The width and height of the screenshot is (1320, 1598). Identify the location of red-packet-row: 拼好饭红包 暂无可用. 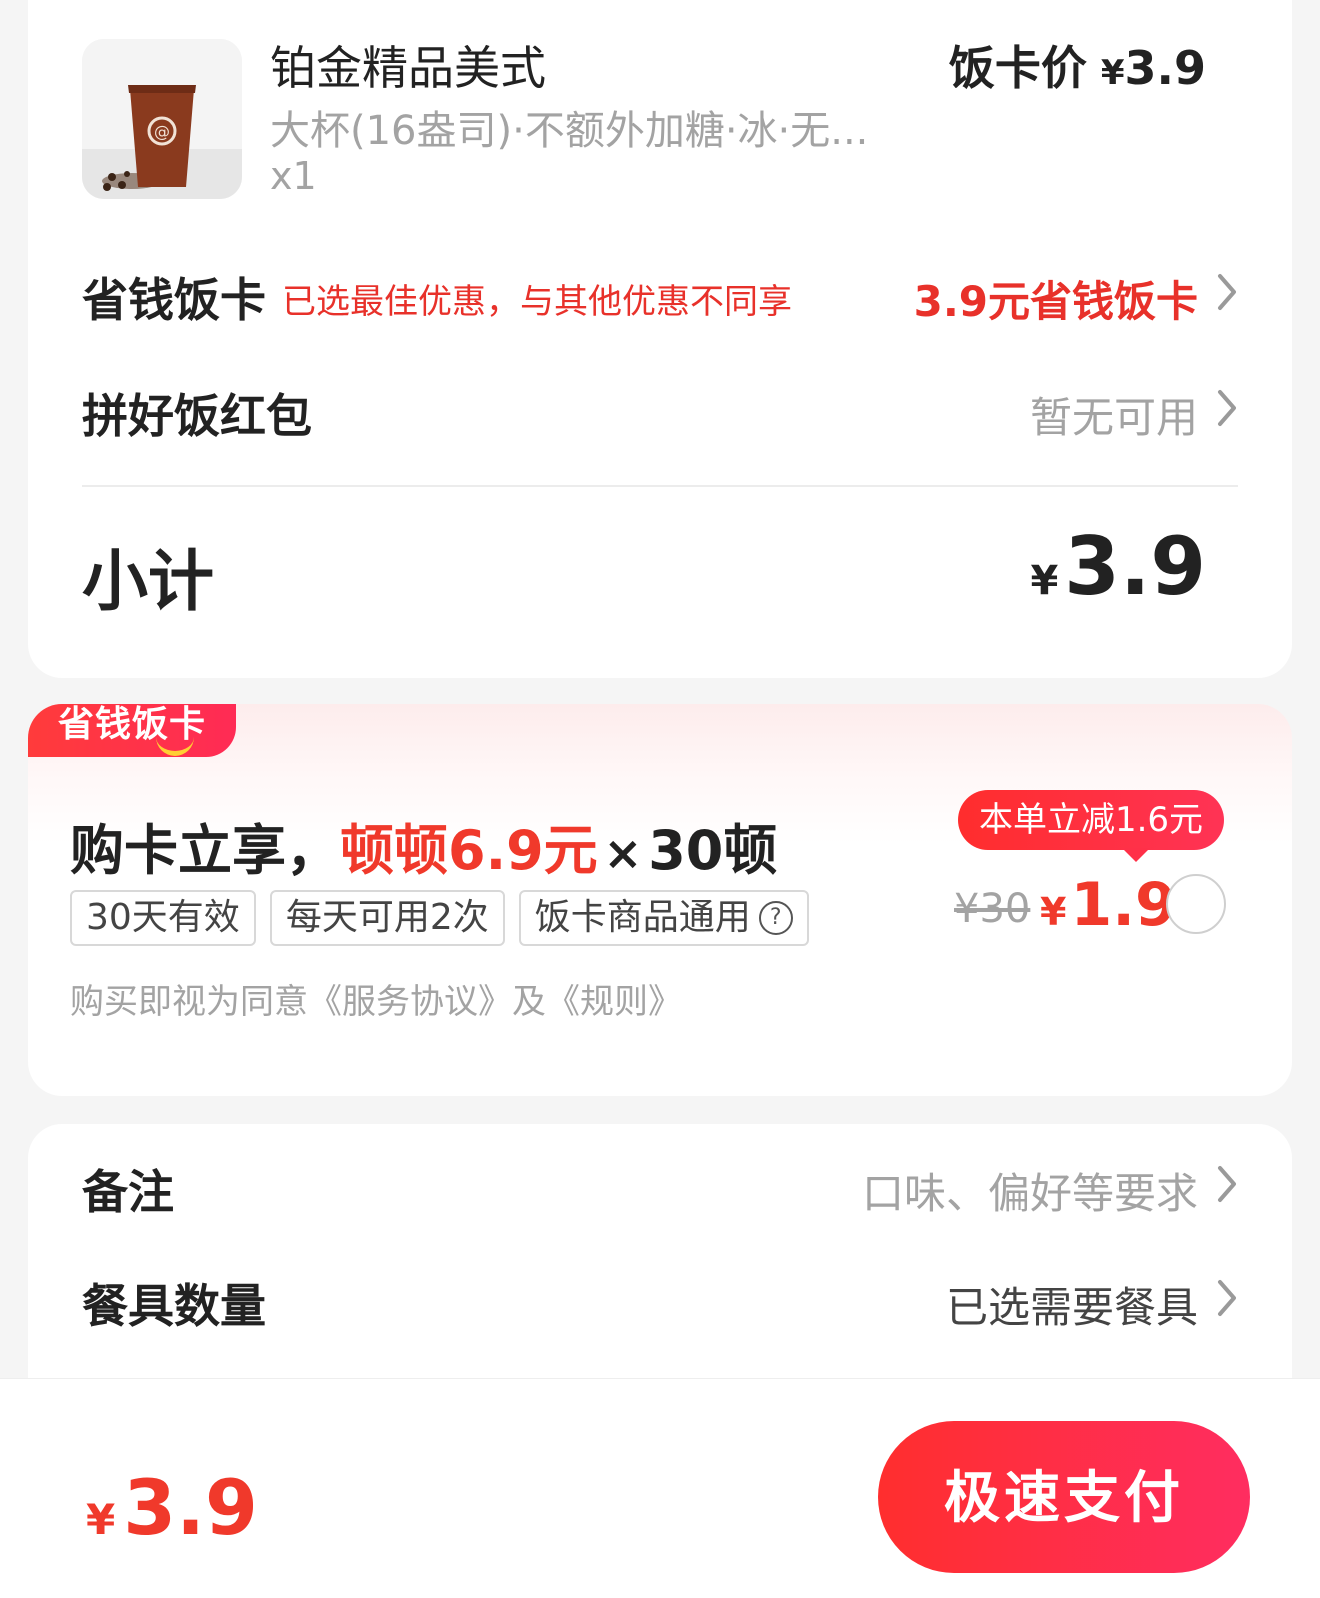
(660, 411).